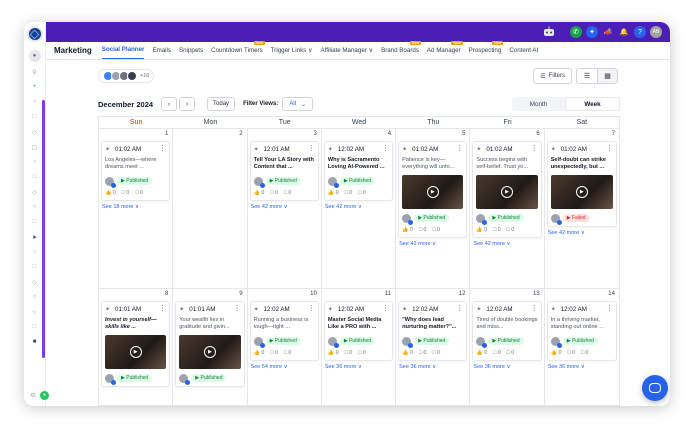 The image size is (692, 428). I want to click on nav-icon-14: ☆, so click(35, 312).